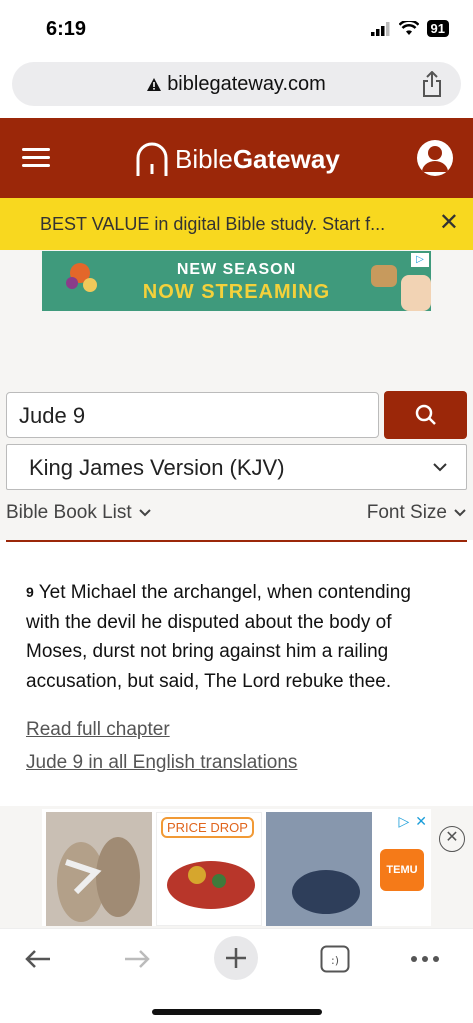 This screenshot has height=1023, width=473. Describe the element at coordinates (236, 292) in the screenshot. I see `ad-line2: NOW STREAMING` at that location.